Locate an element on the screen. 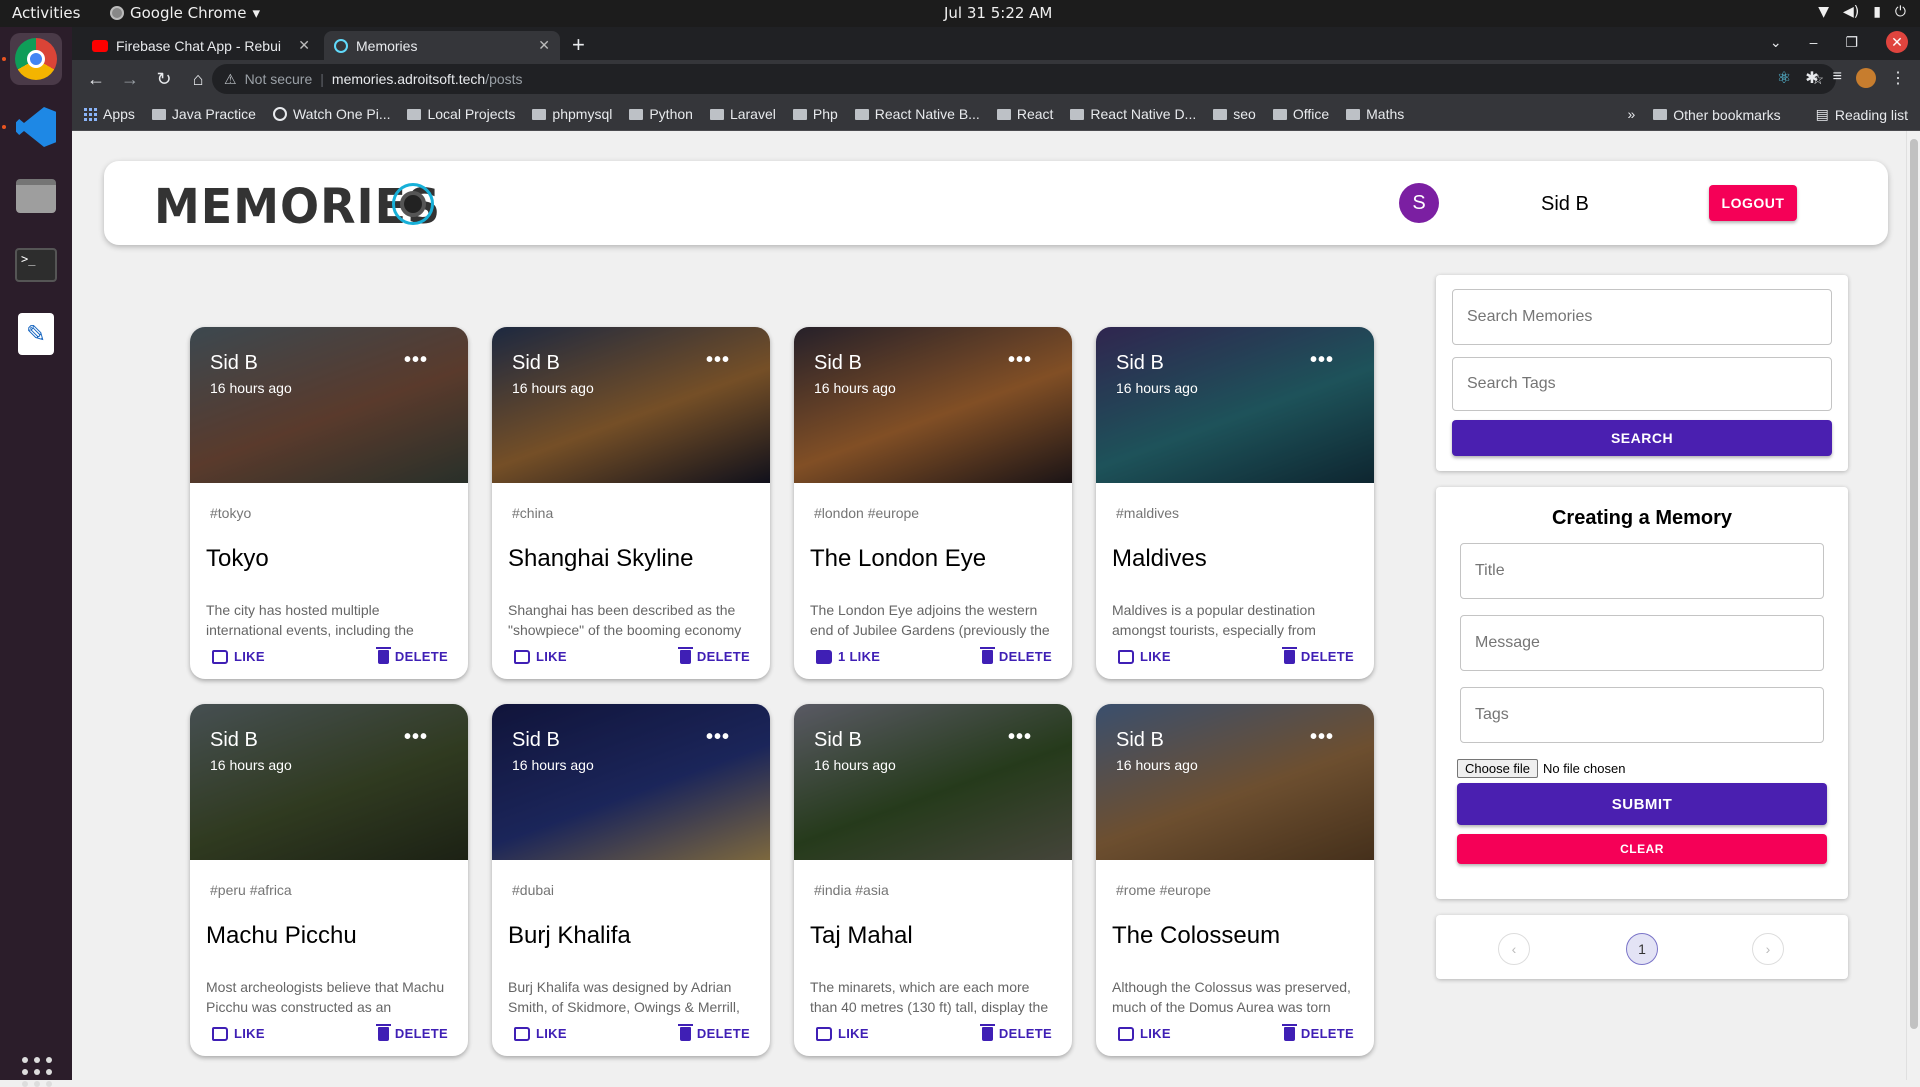 This screenshot has width=1920, height=1087. back-icon: ← is located at coordinates (96, 79).